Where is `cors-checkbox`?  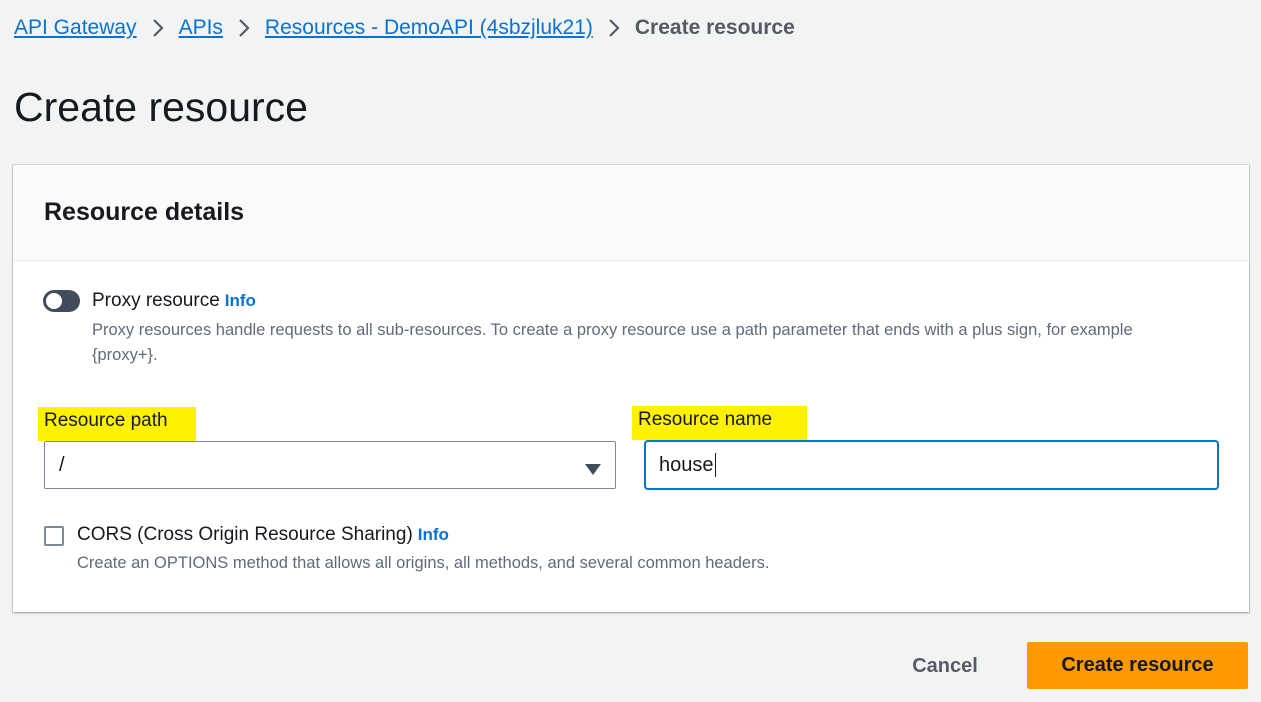 cors-checkbox is located at coordinates (54, 536).